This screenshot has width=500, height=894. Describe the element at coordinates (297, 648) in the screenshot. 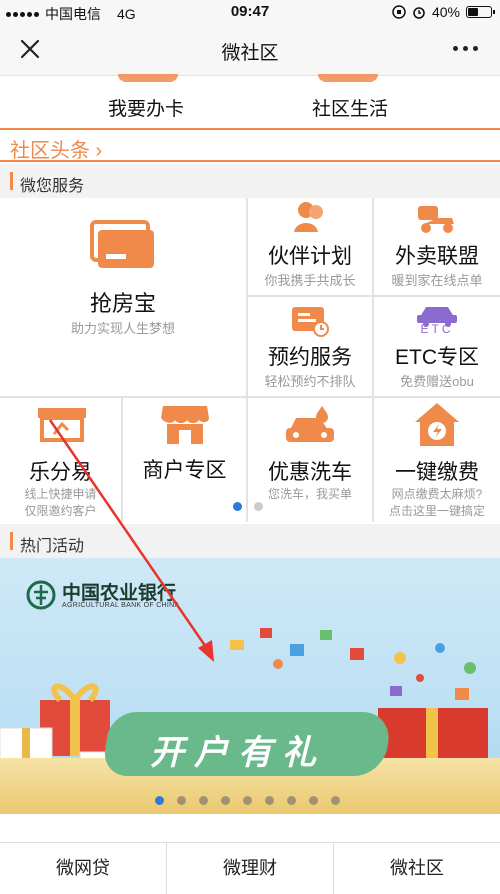

I see `confetti-icon` at that location.